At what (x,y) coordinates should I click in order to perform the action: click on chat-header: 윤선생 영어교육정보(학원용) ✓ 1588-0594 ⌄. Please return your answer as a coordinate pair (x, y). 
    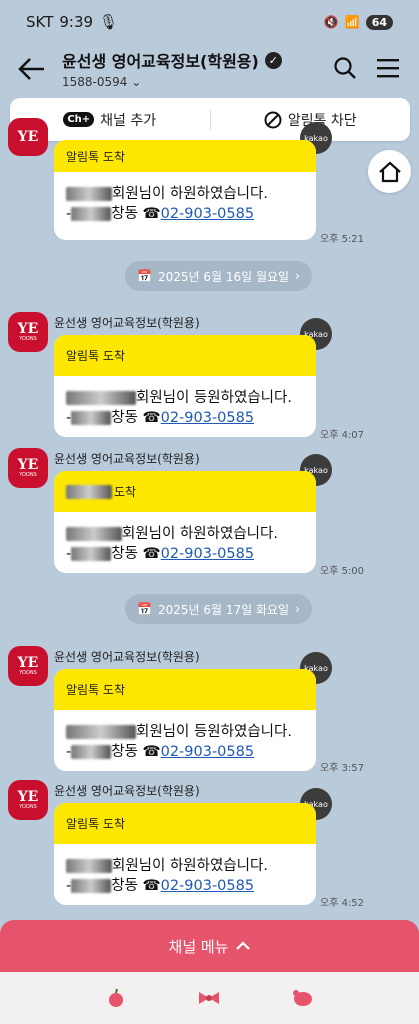
    Looking at the image, I should click on (209, 69).